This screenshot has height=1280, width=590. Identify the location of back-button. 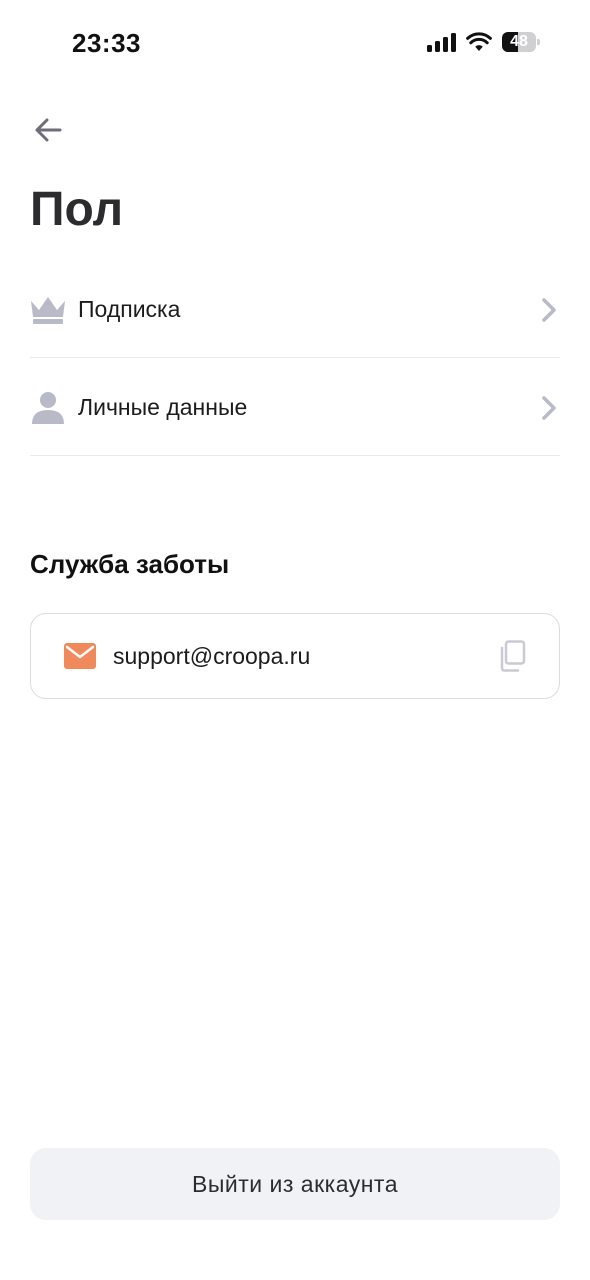
(48, 130).